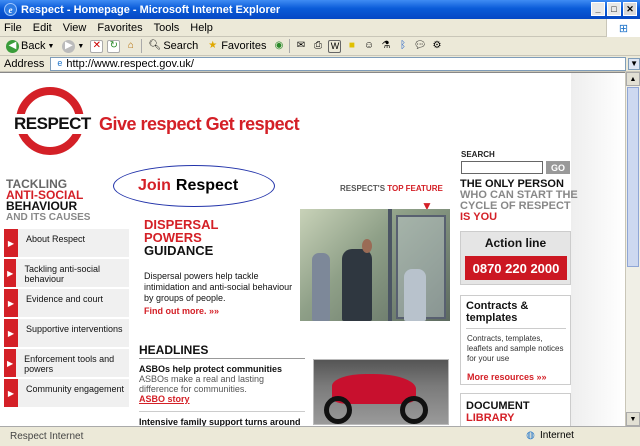  Describe the element at coordinates (119, 28) in the screenshot. I see `menu-favorites: Favorites` at that location.